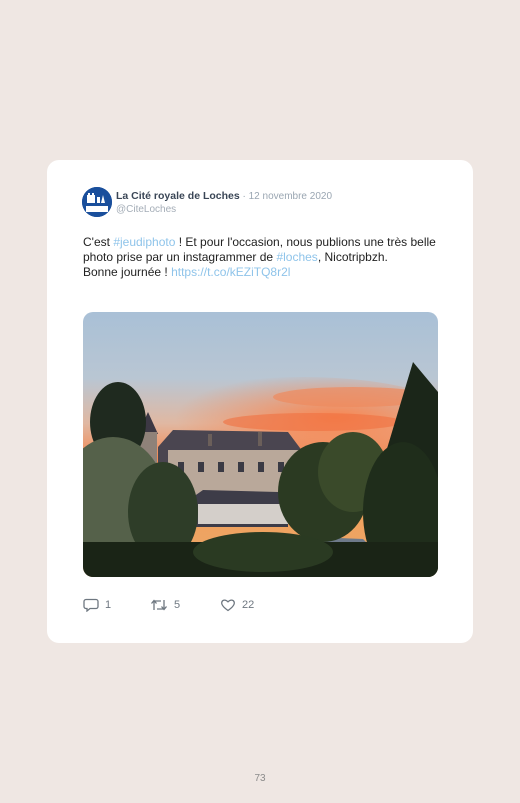 Image resolution: width=520 pixels, height=803 pixels. Describe the element at coordinates (144, 242) in the screenshot. I see `hashtag-jeudiphoto: #jeudiphoto` at that location.